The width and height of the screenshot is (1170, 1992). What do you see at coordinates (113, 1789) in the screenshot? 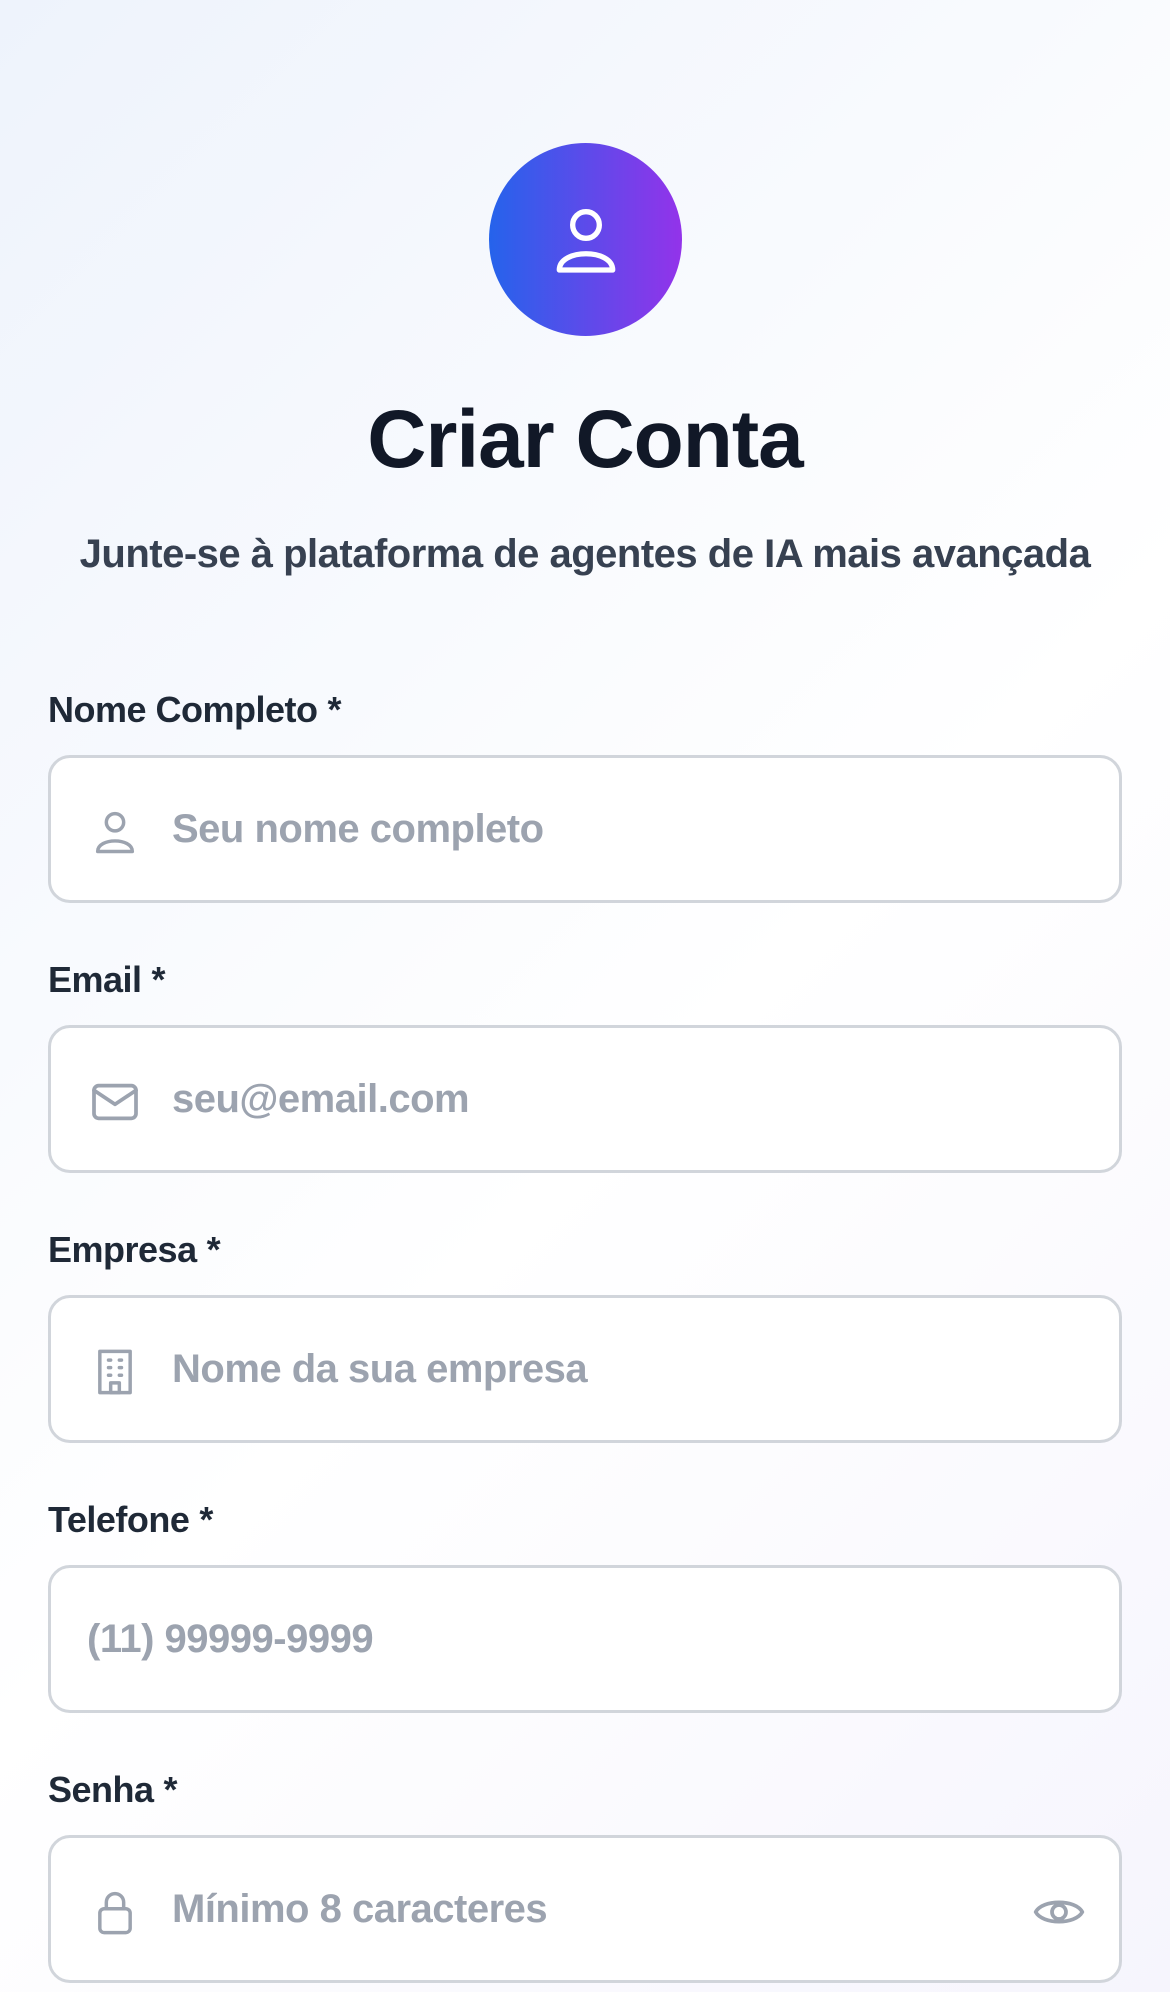
I see `password-label: Senha *` at bounding box center [113, 1789].